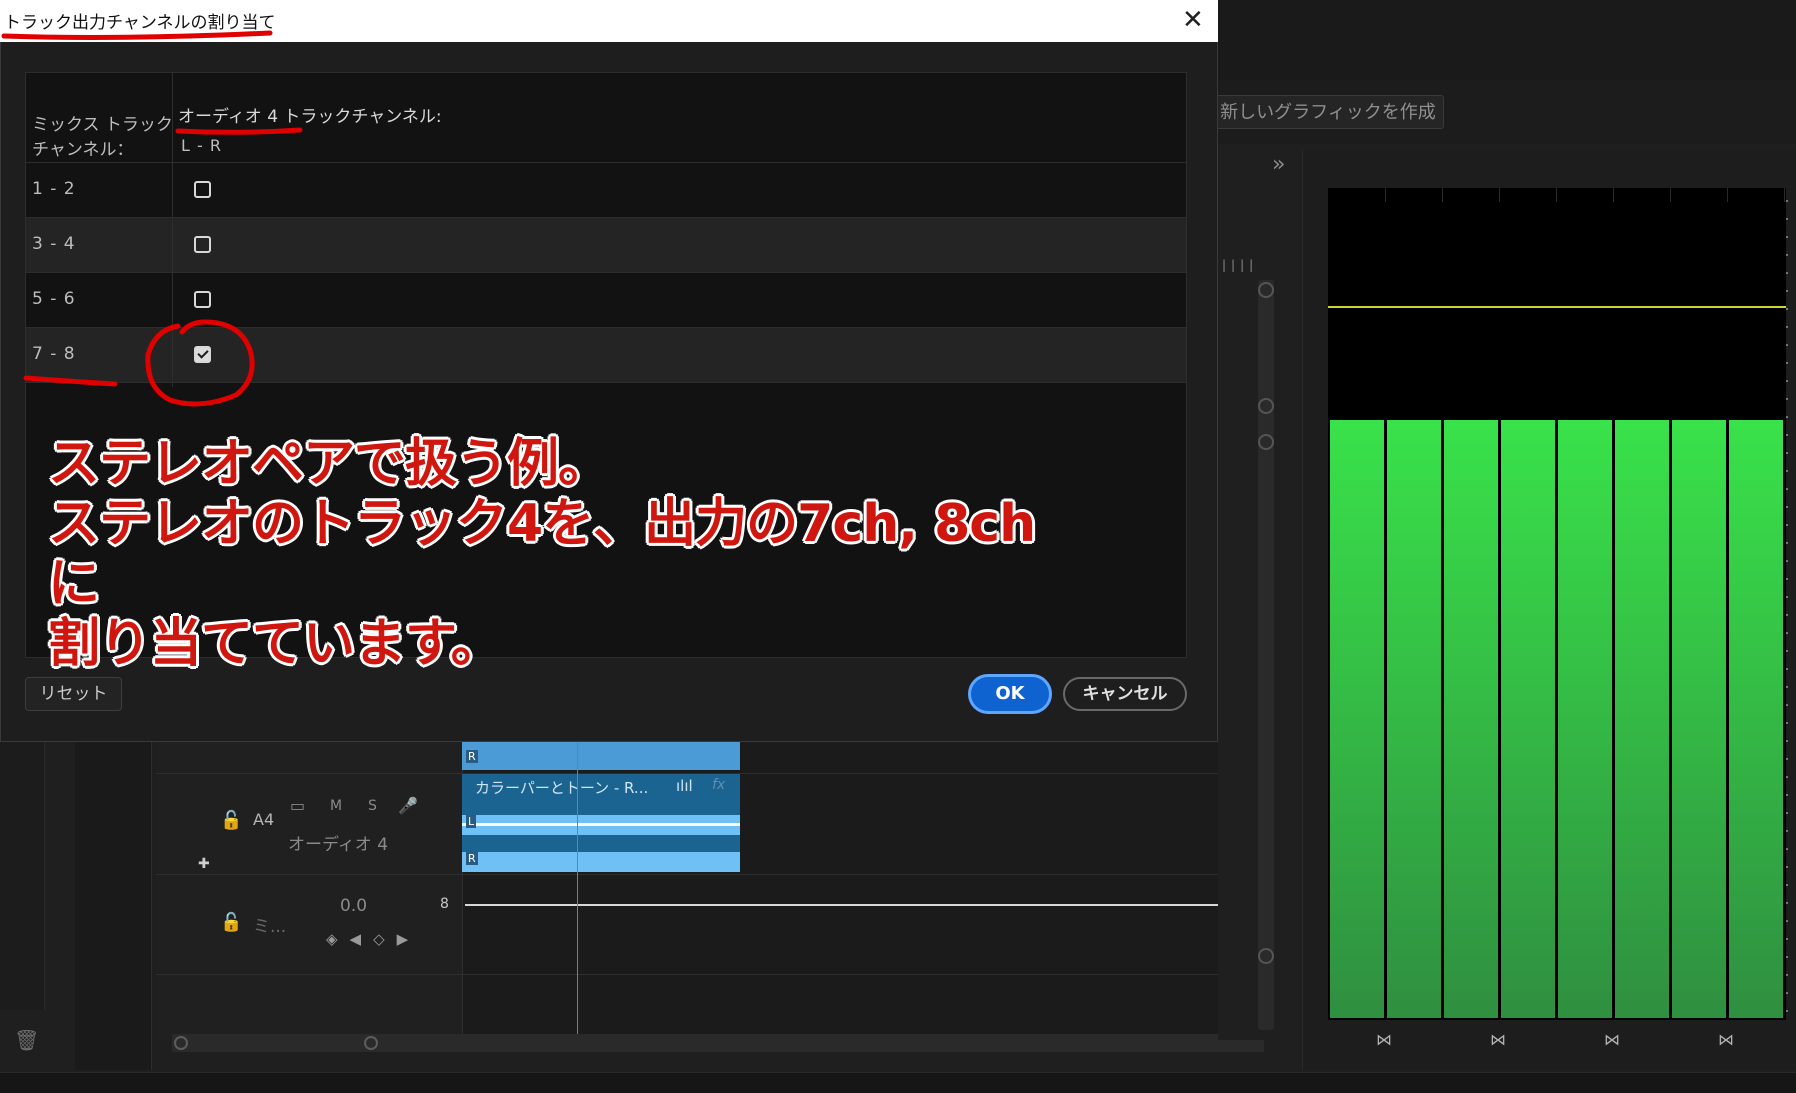 Image resolution: width=1796 pixels, height=1093 pixels. What do you see at coordinates (577, 887) in the screenshot?
I see `playhead` at bounding box center [577, 887].